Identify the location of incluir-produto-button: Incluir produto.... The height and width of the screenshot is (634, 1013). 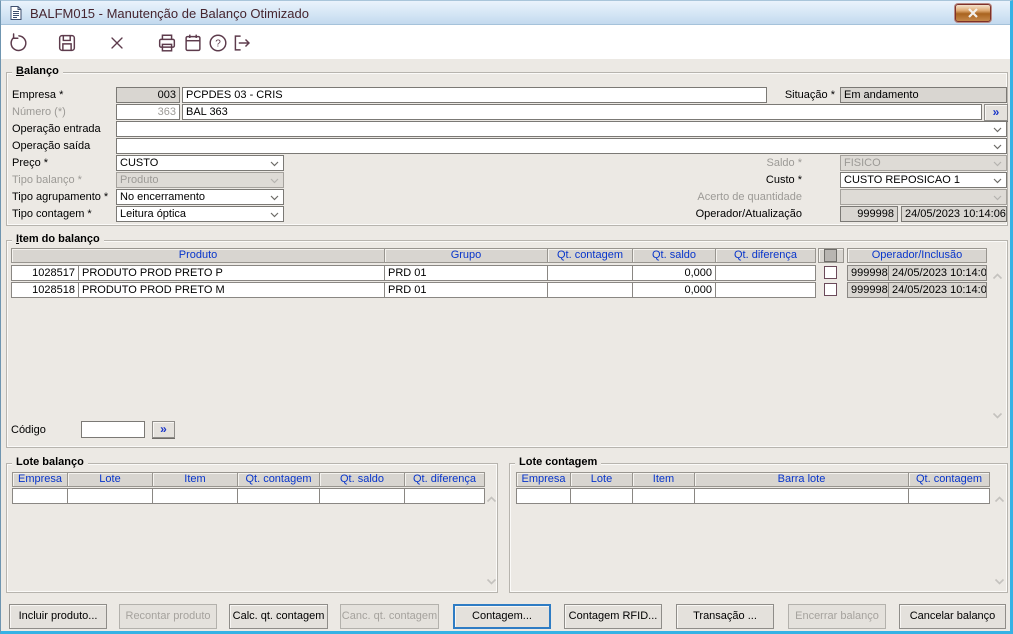
(58, 616).